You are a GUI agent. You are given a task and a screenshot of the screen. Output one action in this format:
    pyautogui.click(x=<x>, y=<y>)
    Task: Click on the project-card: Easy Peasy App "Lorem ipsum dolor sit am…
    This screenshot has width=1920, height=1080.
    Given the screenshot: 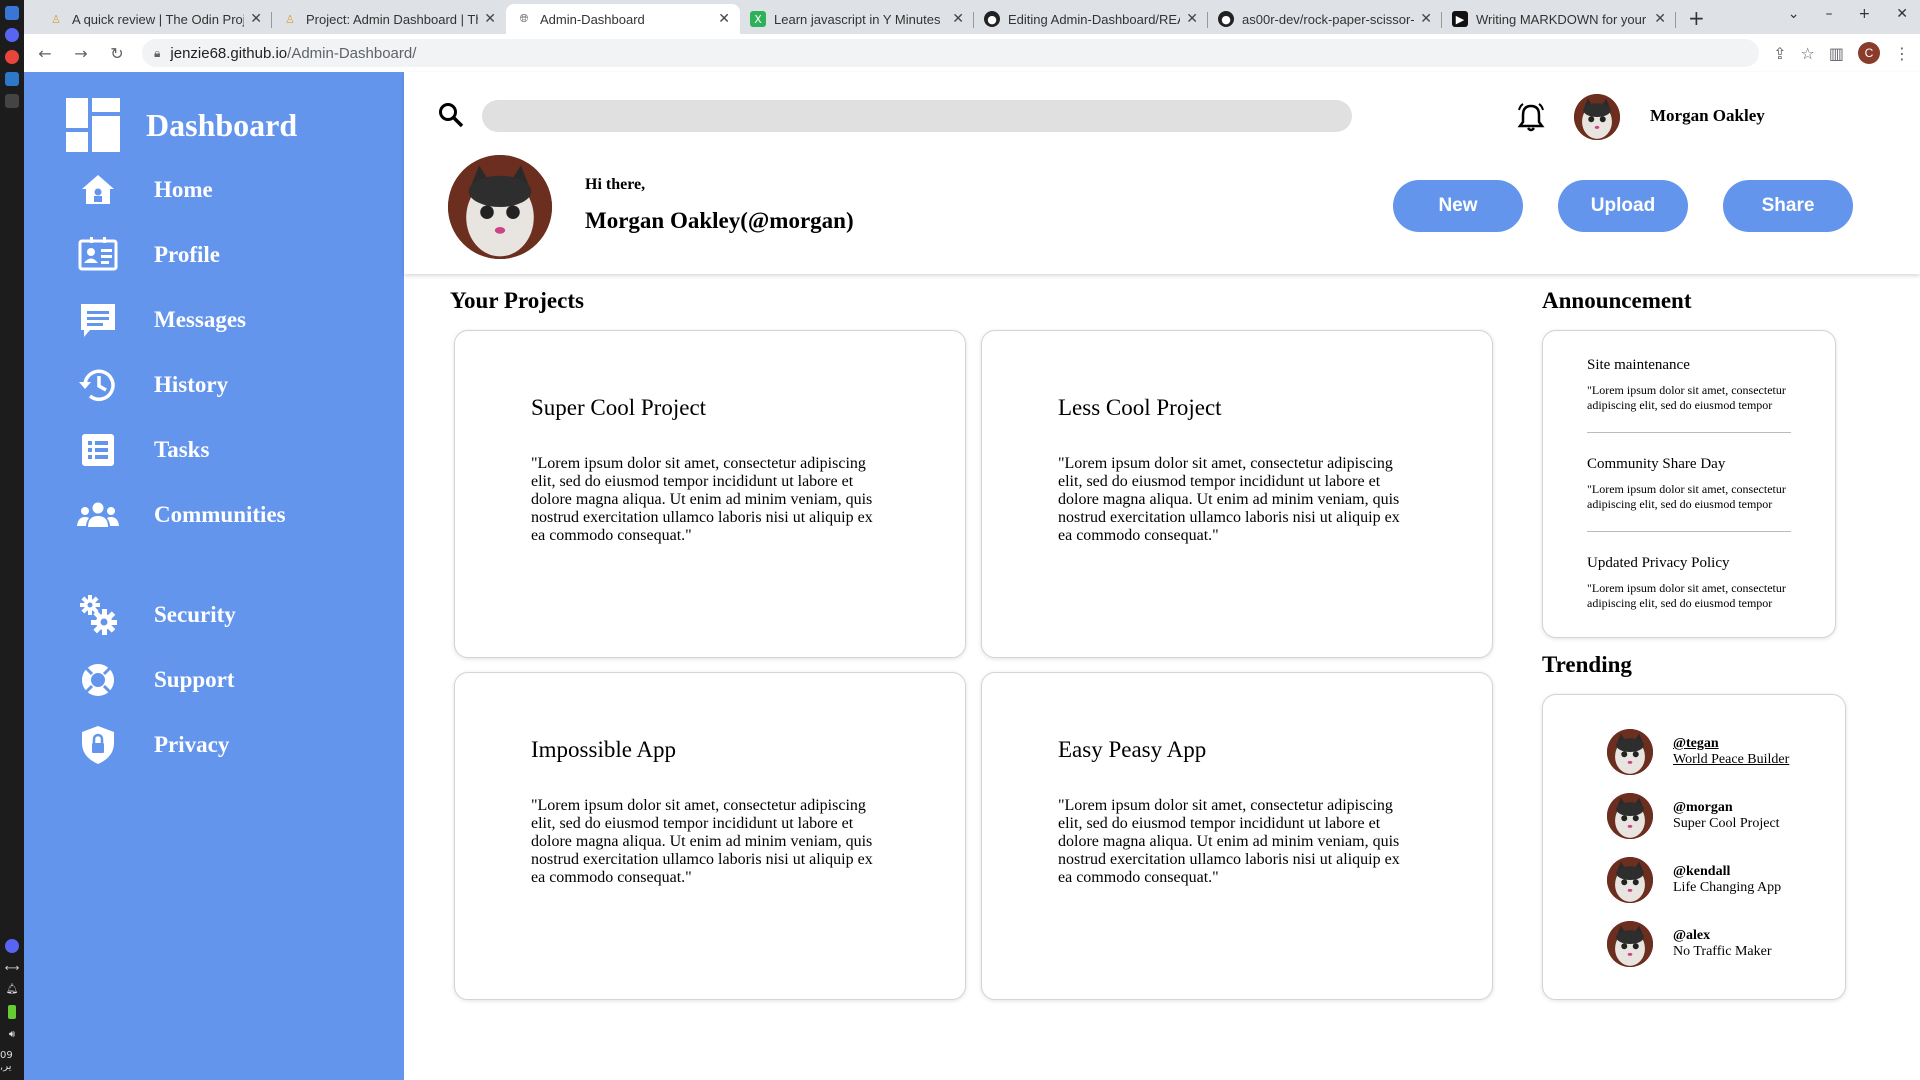 What is the action you would take?
    pyautogui.click(x=1237, y=836)
    